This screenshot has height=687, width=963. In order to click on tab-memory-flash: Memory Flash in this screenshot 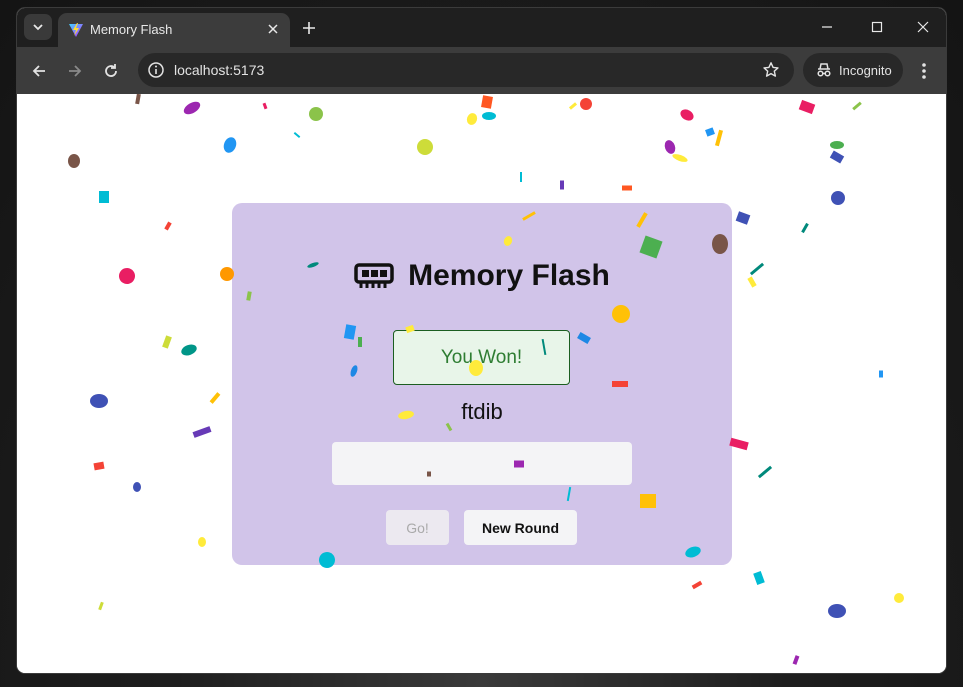, I will do `click(174, 30)`.